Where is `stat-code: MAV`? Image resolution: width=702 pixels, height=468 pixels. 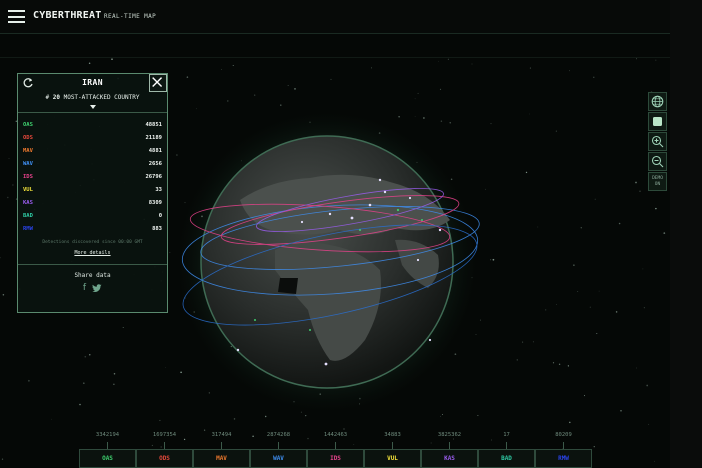
stat-code: MAV is located at coordinates (28, 150).